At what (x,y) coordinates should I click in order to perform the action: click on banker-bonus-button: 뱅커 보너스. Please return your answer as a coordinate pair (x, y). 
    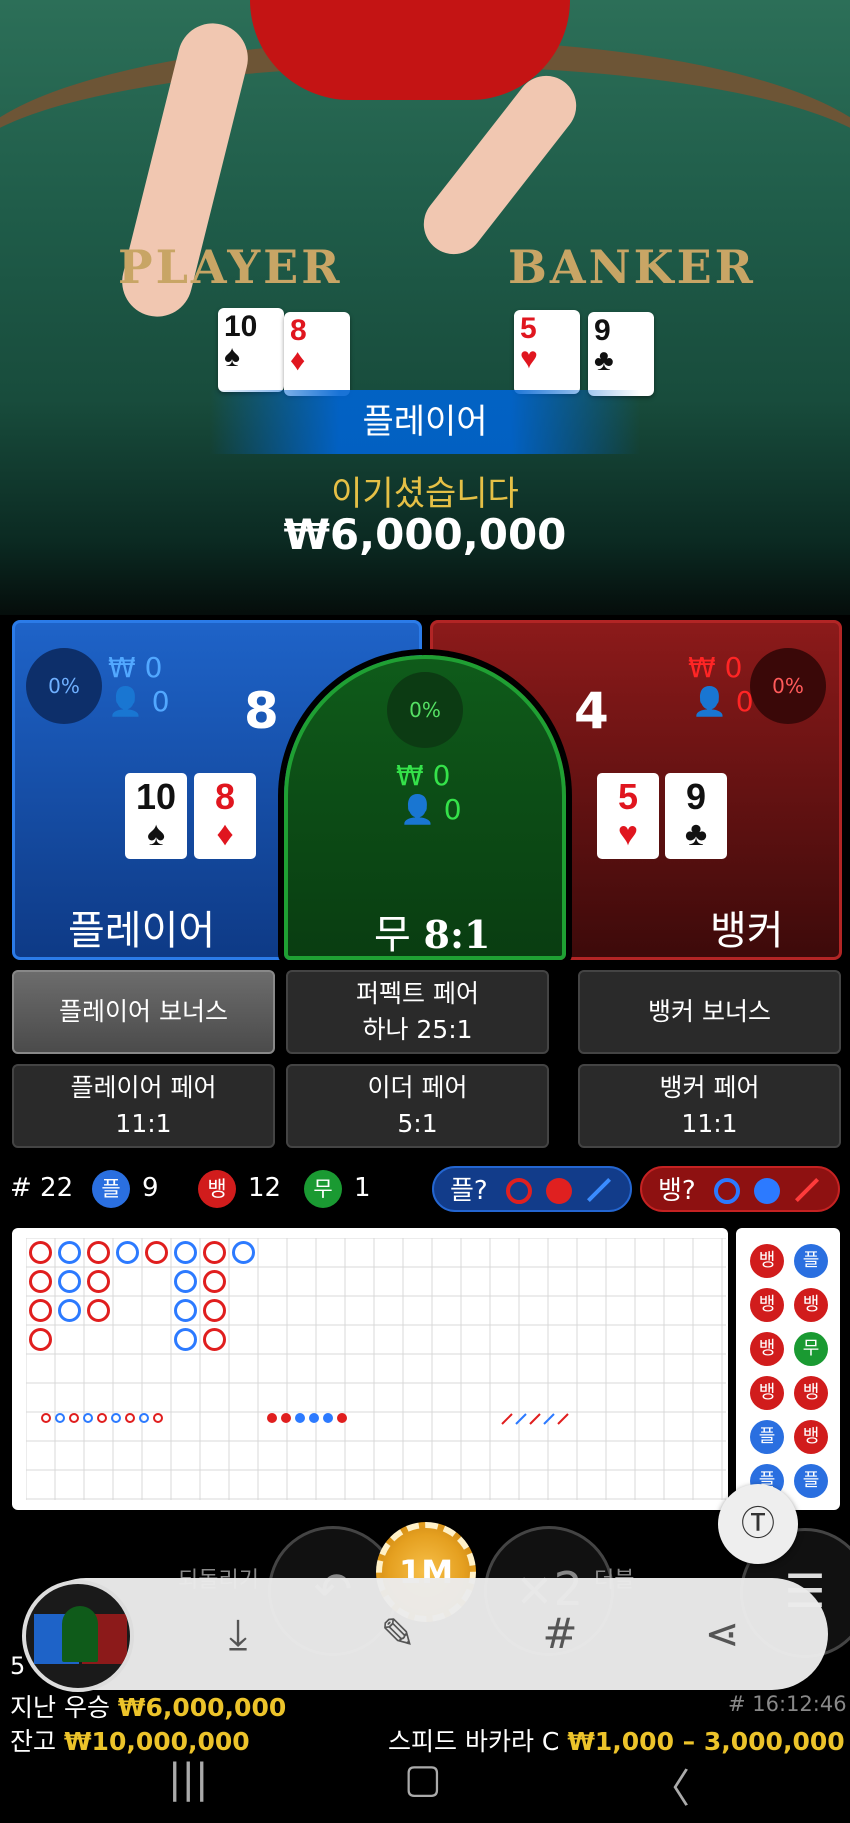
    Looking at the image, I should click on (709, 1012).